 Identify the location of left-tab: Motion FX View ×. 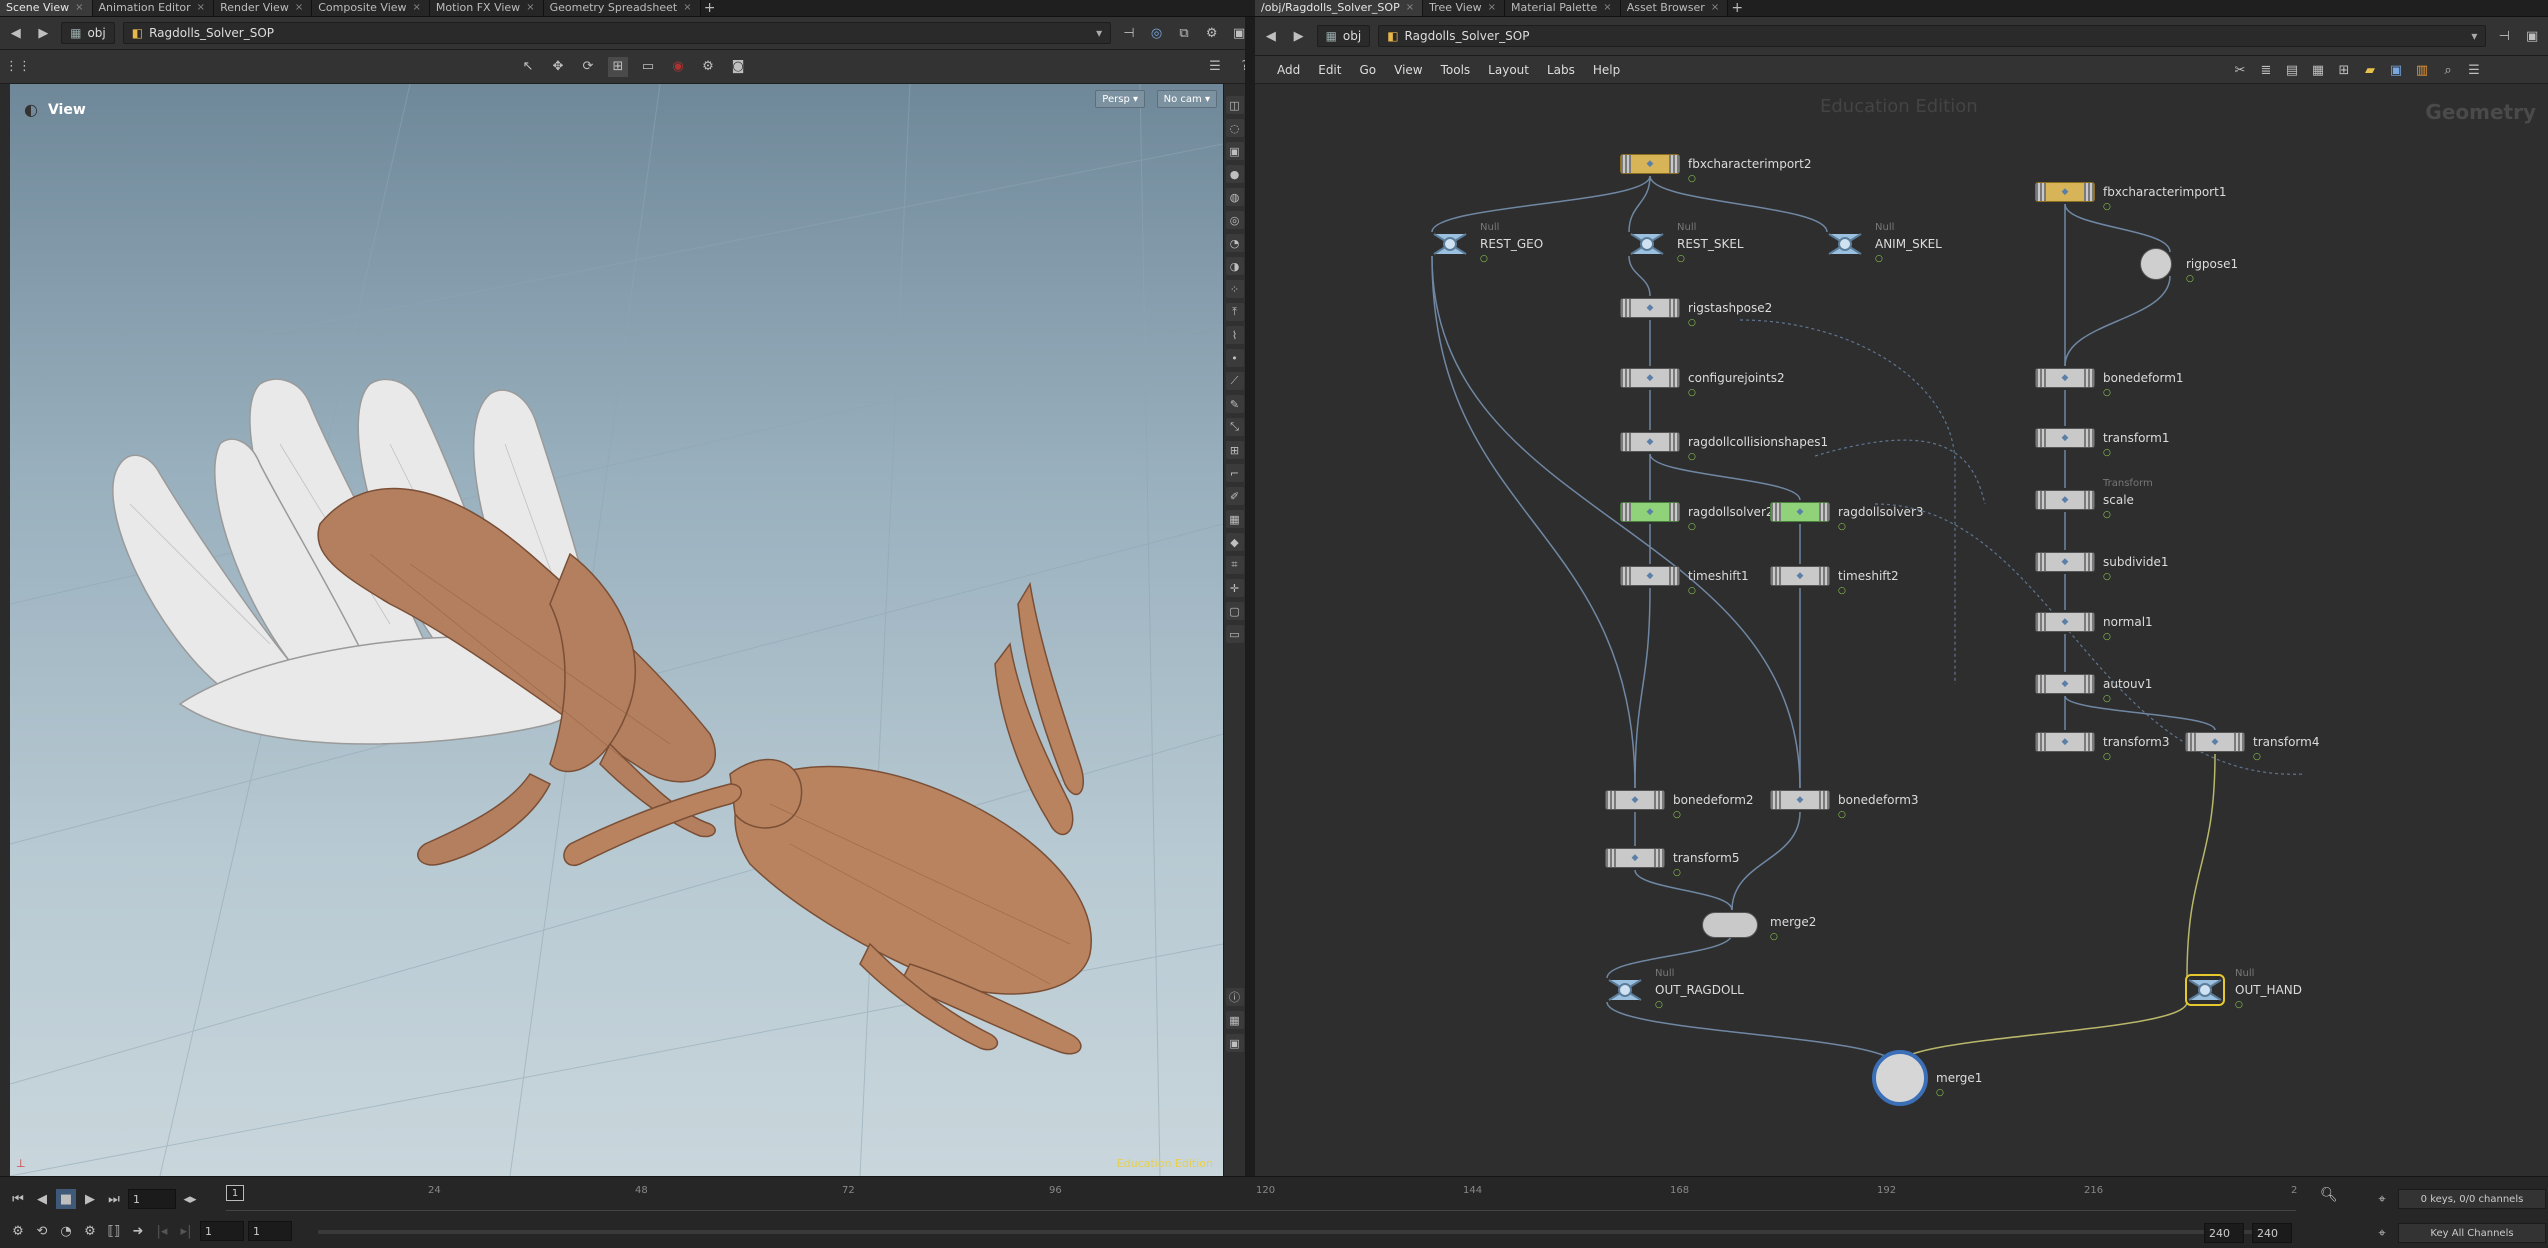
(486, 8).